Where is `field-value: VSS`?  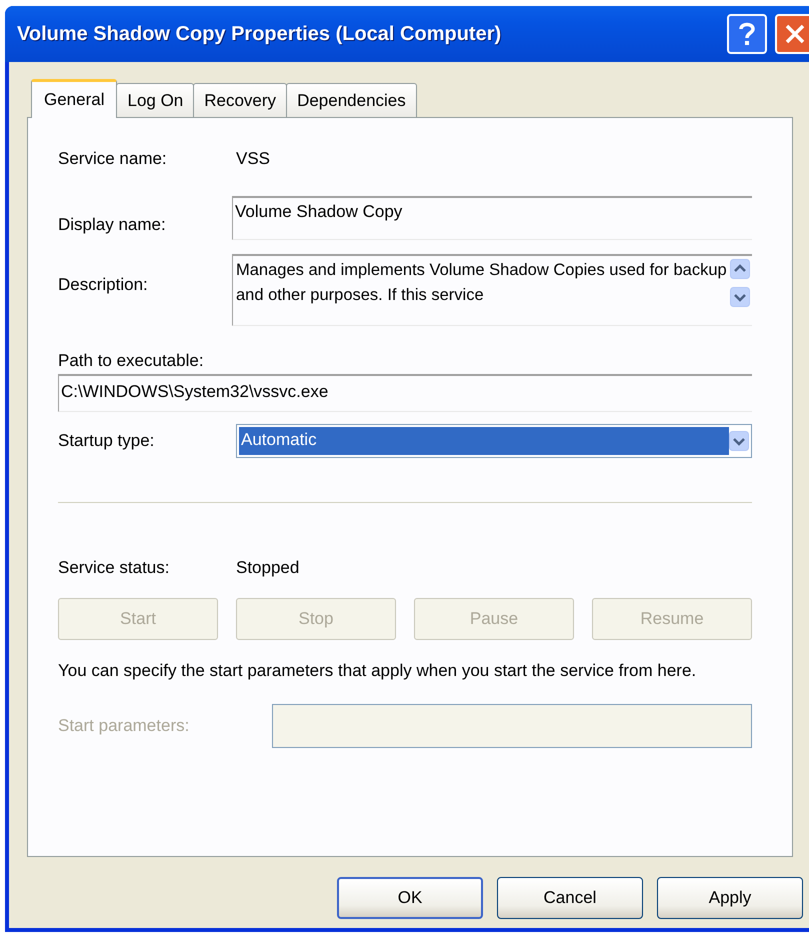 field-value: VSS is located at coordinates (253, 159).